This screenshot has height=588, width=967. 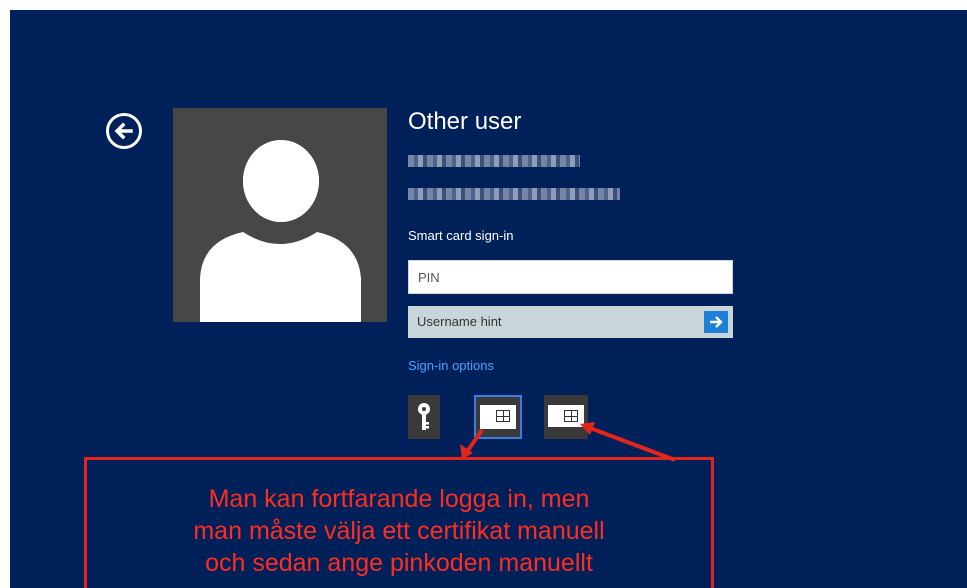 What do you see at coordinates (399, 531) in the screenshot?
I see `annotation-line-2: man måste välja ett certifikat manuell` at bounding box center [399, 531].